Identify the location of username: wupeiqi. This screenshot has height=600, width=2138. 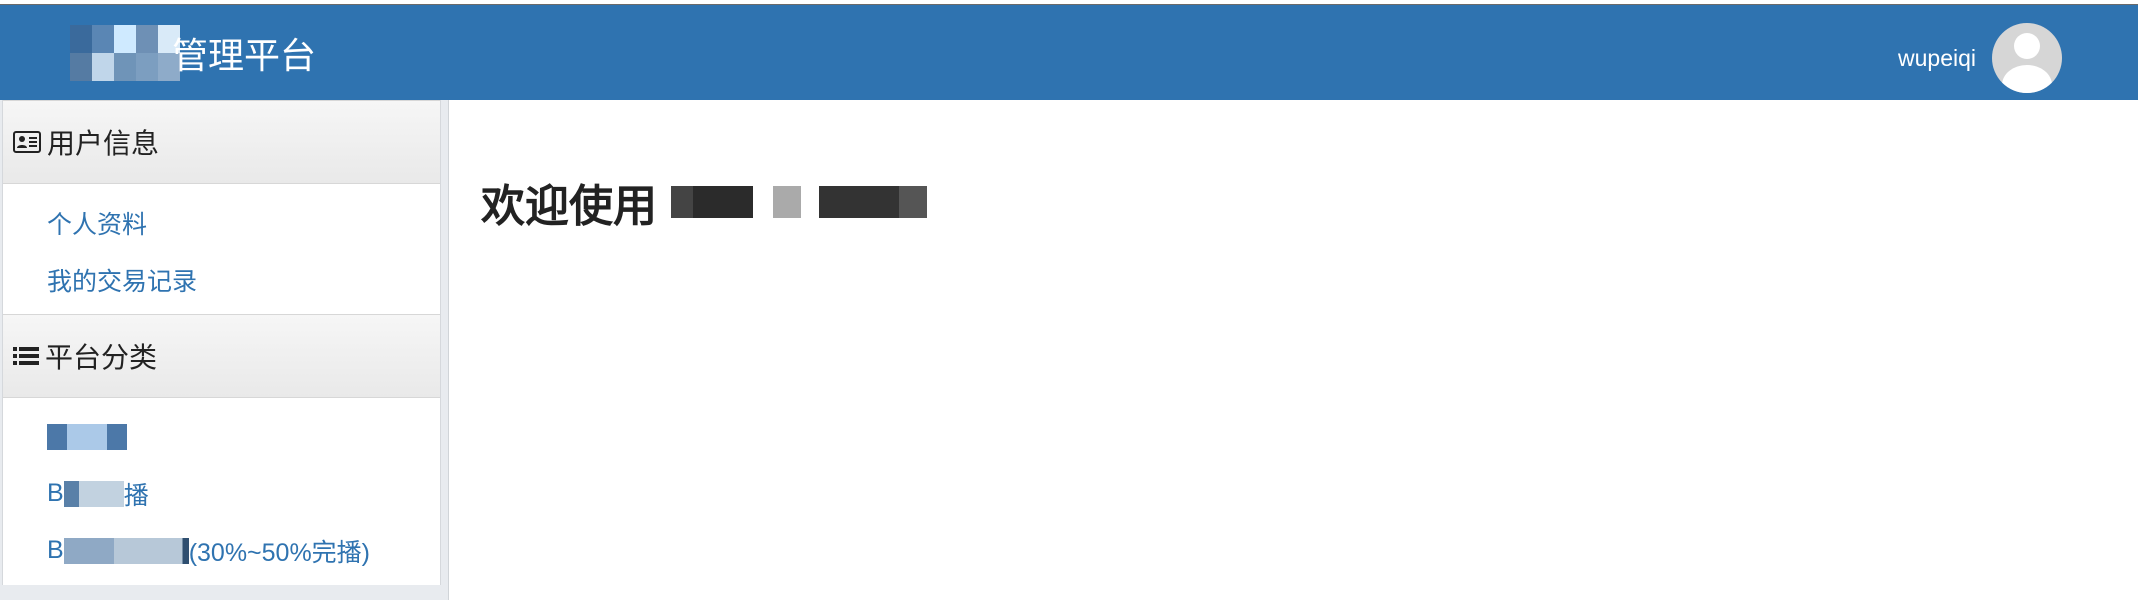
(1937, 58).